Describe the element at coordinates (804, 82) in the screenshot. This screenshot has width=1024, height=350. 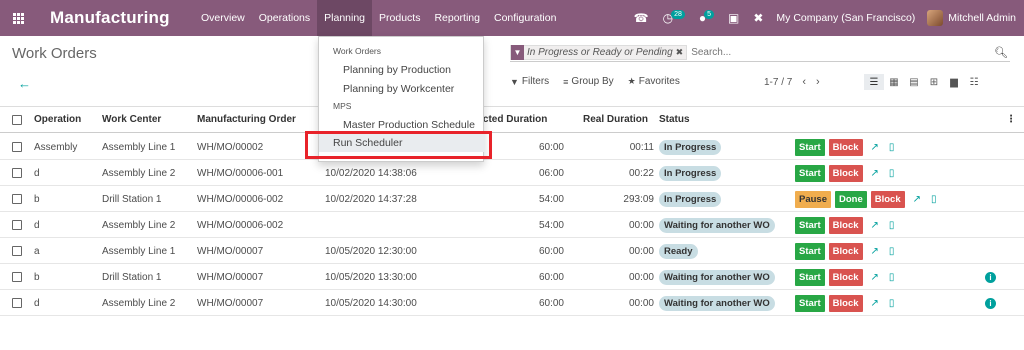
I see `pager-previous-icon: ‹` at that location.